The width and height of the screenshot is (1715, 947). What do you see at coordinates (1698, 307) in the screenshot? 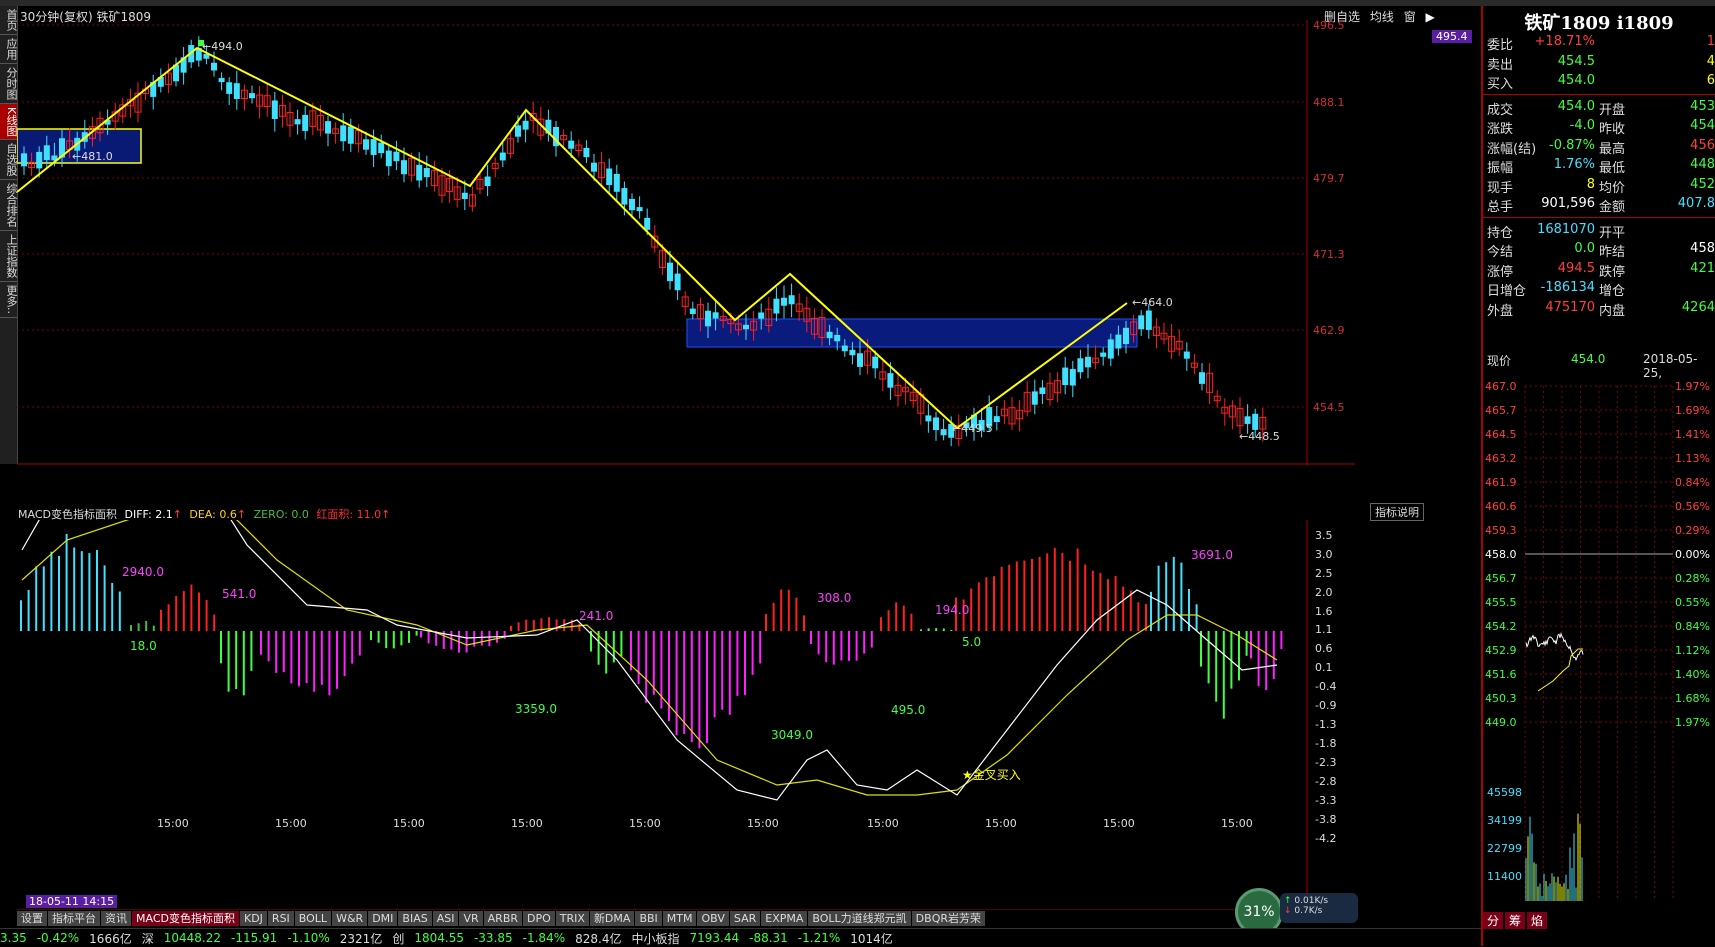
I see `quote-value: 4264` at bounding box center [1698, 307].